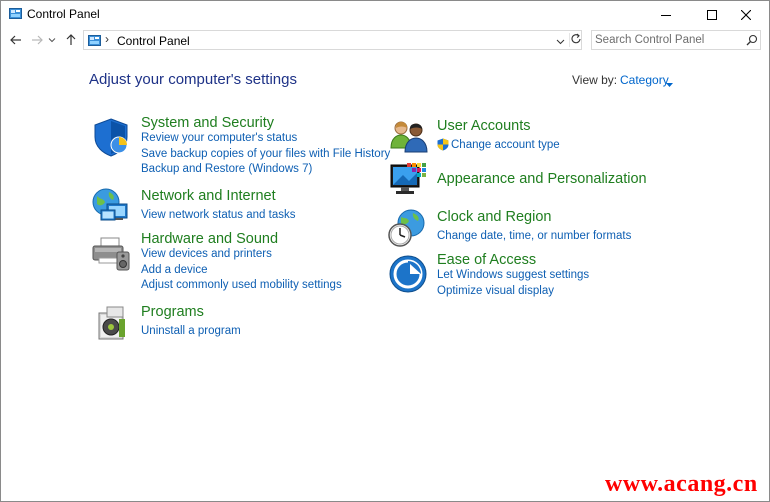  What do you see at coordinates (669, 84) in the screenshot?
I see `view-by-caret-icon` at bounding box center [669, 84].